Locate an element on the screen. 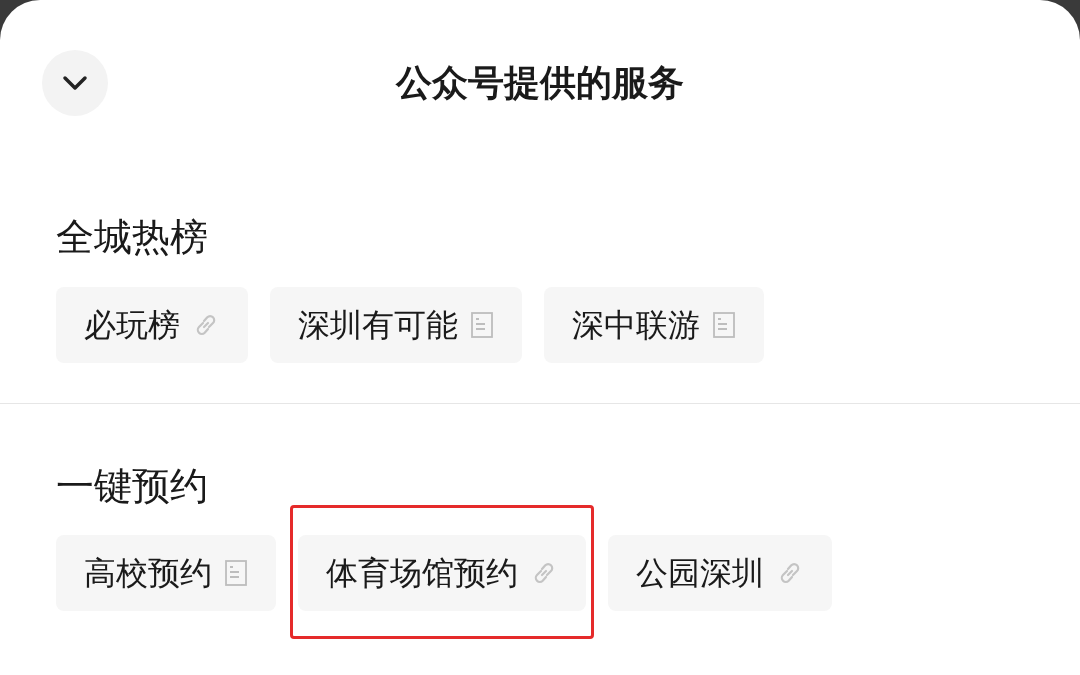  chevron-down-icon is located at coordinates (75, 83).